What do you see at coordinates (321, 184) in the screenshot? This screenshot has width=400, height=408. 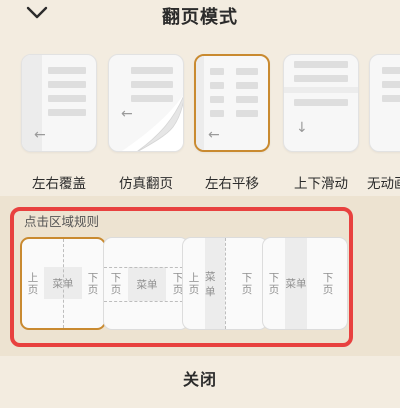 I see `mode-label: 上下滑动` at bounding box center [321, 184].